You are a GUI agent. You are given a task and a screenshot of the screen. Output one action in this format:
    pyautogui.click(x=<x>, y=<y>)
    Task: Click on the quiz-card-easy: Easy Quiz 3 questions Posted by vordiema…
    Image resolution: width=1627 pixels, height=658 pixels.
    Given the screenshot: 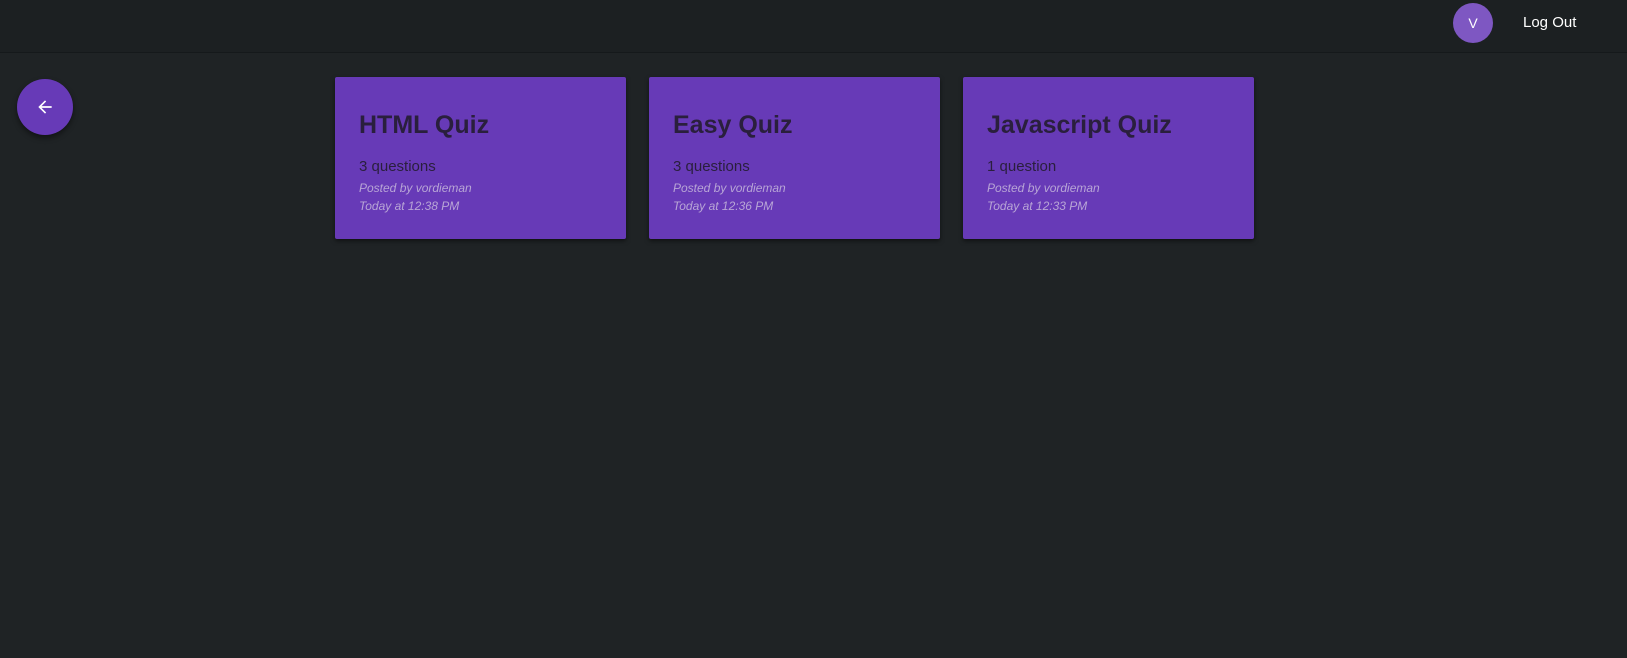 What is the action you would take?
    pyautogui.click(x=794, y=158)
    